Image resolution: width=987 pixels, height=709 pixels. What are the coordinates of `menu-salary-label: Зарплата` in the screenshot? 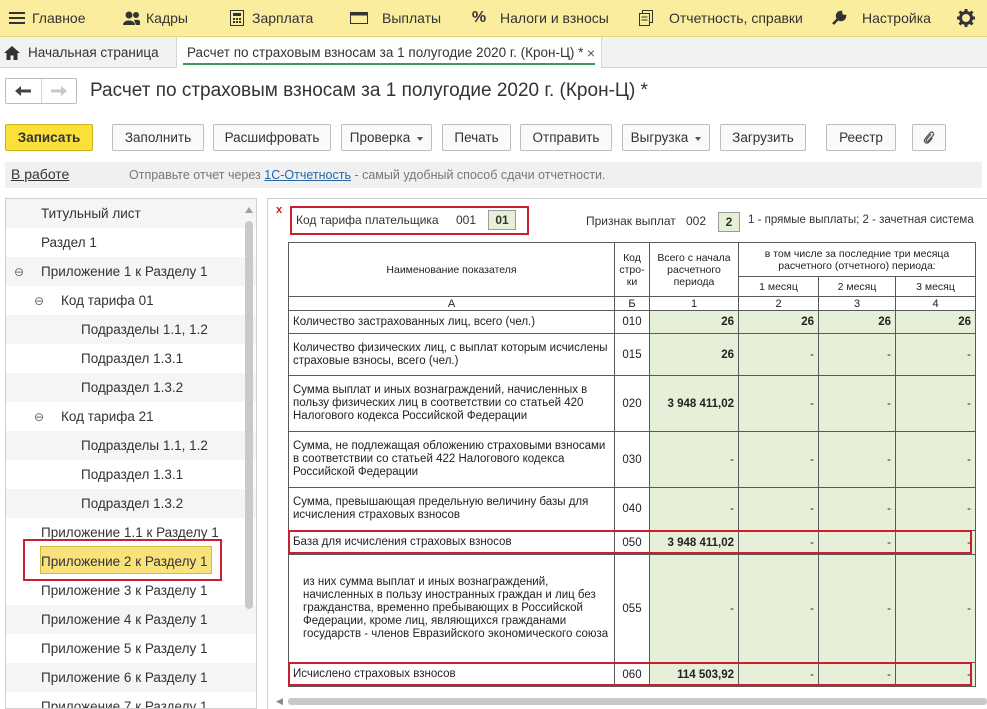 It's located at (283, 18).